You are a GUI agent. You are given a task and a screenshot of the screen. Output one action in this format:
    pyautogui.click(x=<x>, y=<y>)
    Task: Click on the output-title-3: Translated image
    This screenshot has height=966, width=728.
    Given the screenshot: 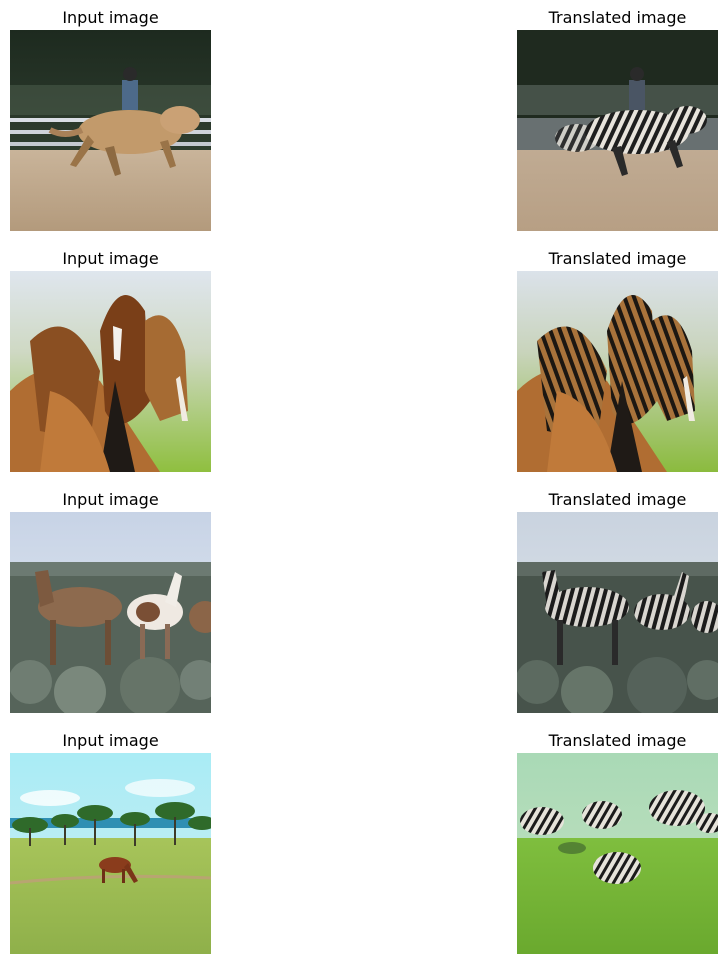 What is the action you would take?
    pyautogui.click(x=617, y=499)
    